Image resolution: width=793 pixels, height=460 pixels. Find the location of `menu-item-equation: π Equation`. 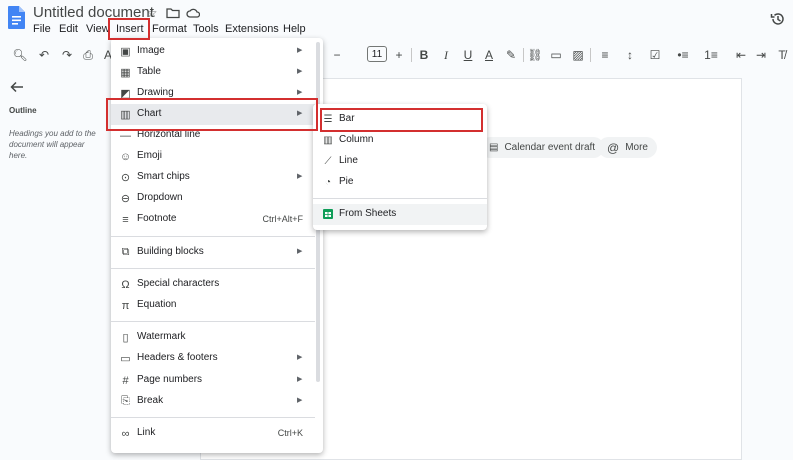

menu-item-equation: π Equation is located at coordinates (213, 305).